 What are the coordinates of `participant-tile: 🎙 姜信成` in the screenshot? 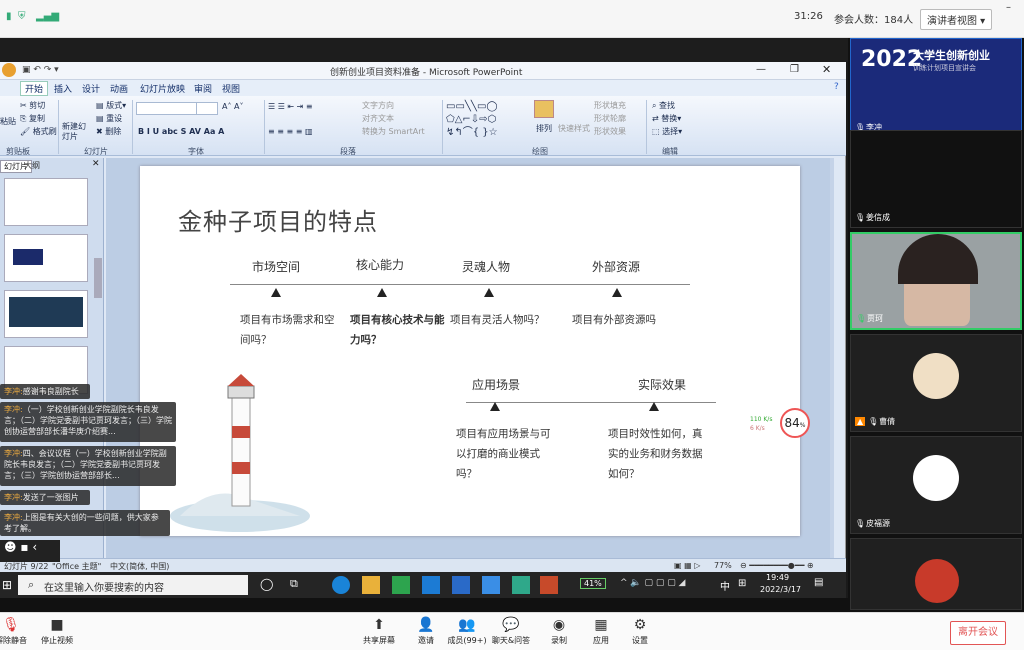 It's located at (936, 179).